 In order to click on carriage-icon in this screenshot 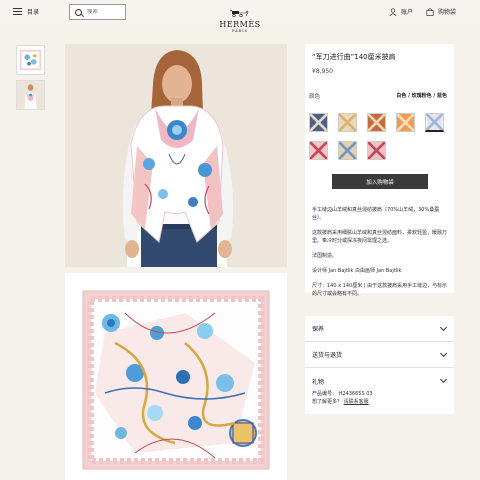, I will do `click(239, 13)`.